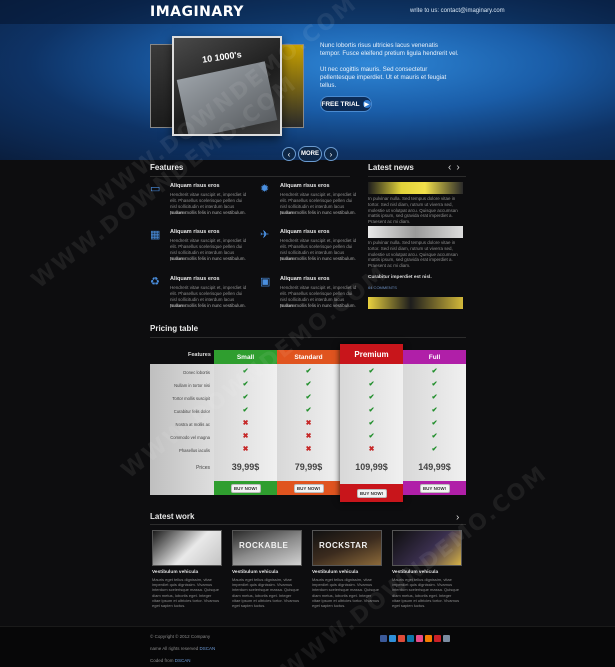  Describe the element at coordinates (437, 638) in the screenshot. I see `pinterest-icon` at that location.